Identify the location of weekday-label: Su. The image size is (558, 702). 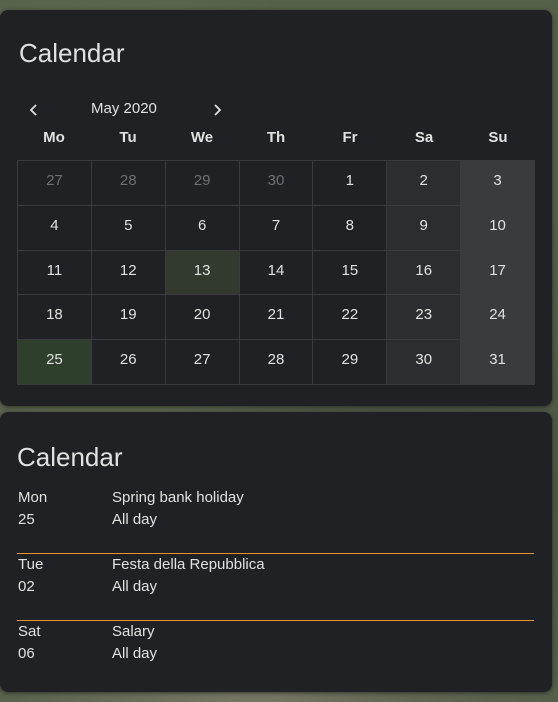
(498, 137).